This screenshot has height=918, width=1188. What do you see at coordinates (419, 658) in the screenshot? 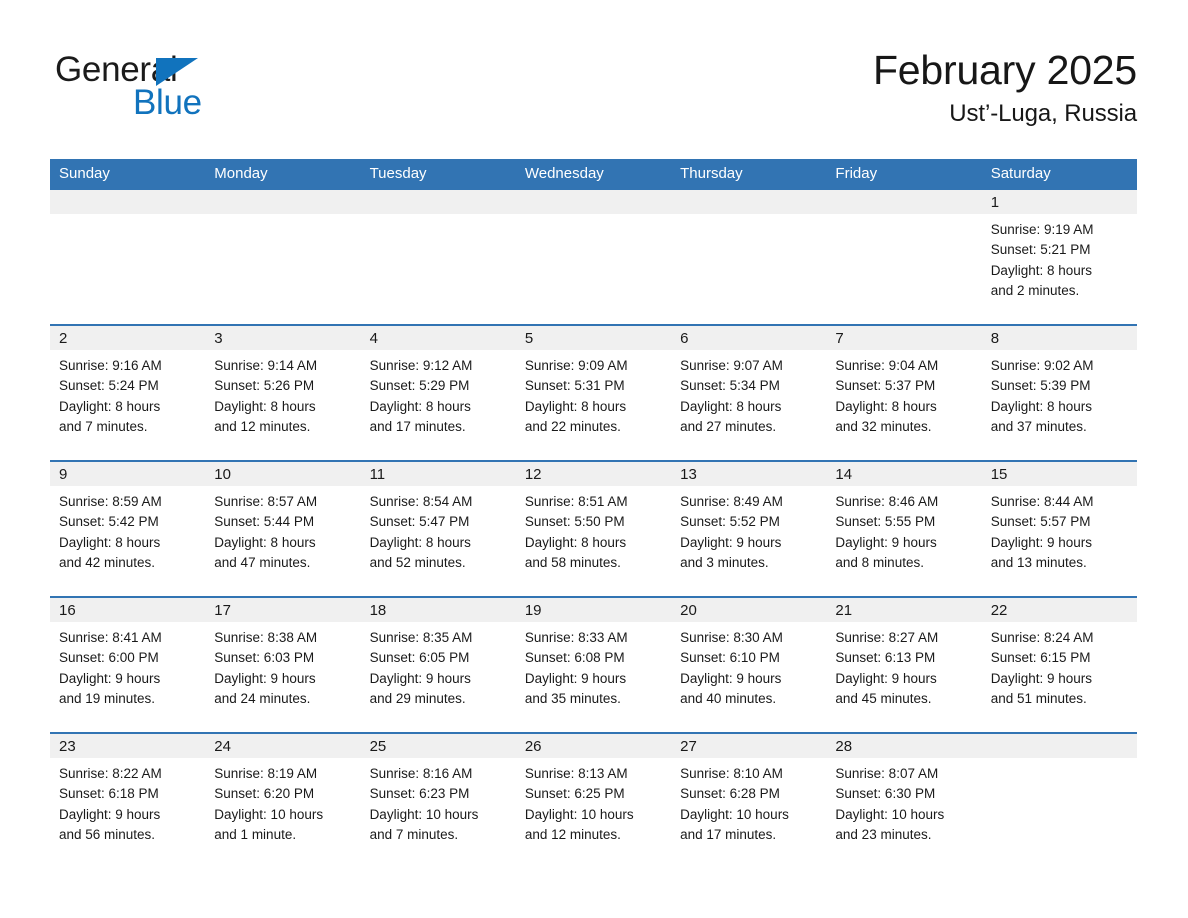
I see `day-detail-line: Sunset: 6:05 PM` at bounding box center [419, 658].